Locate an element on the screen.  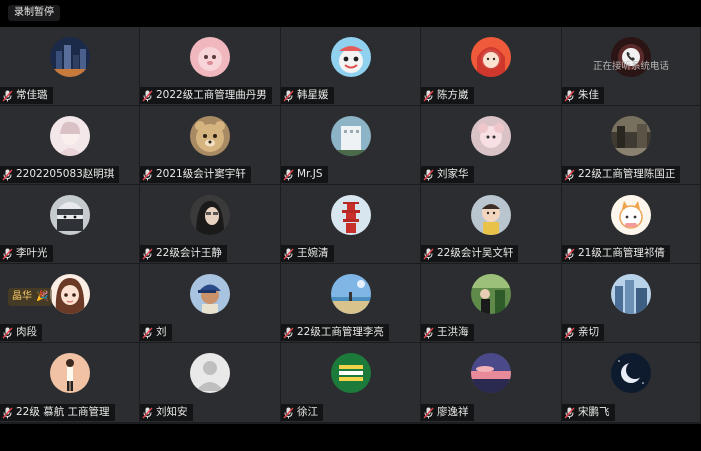
participant-tile: 刘知安 is located at coordinates (210, 383).